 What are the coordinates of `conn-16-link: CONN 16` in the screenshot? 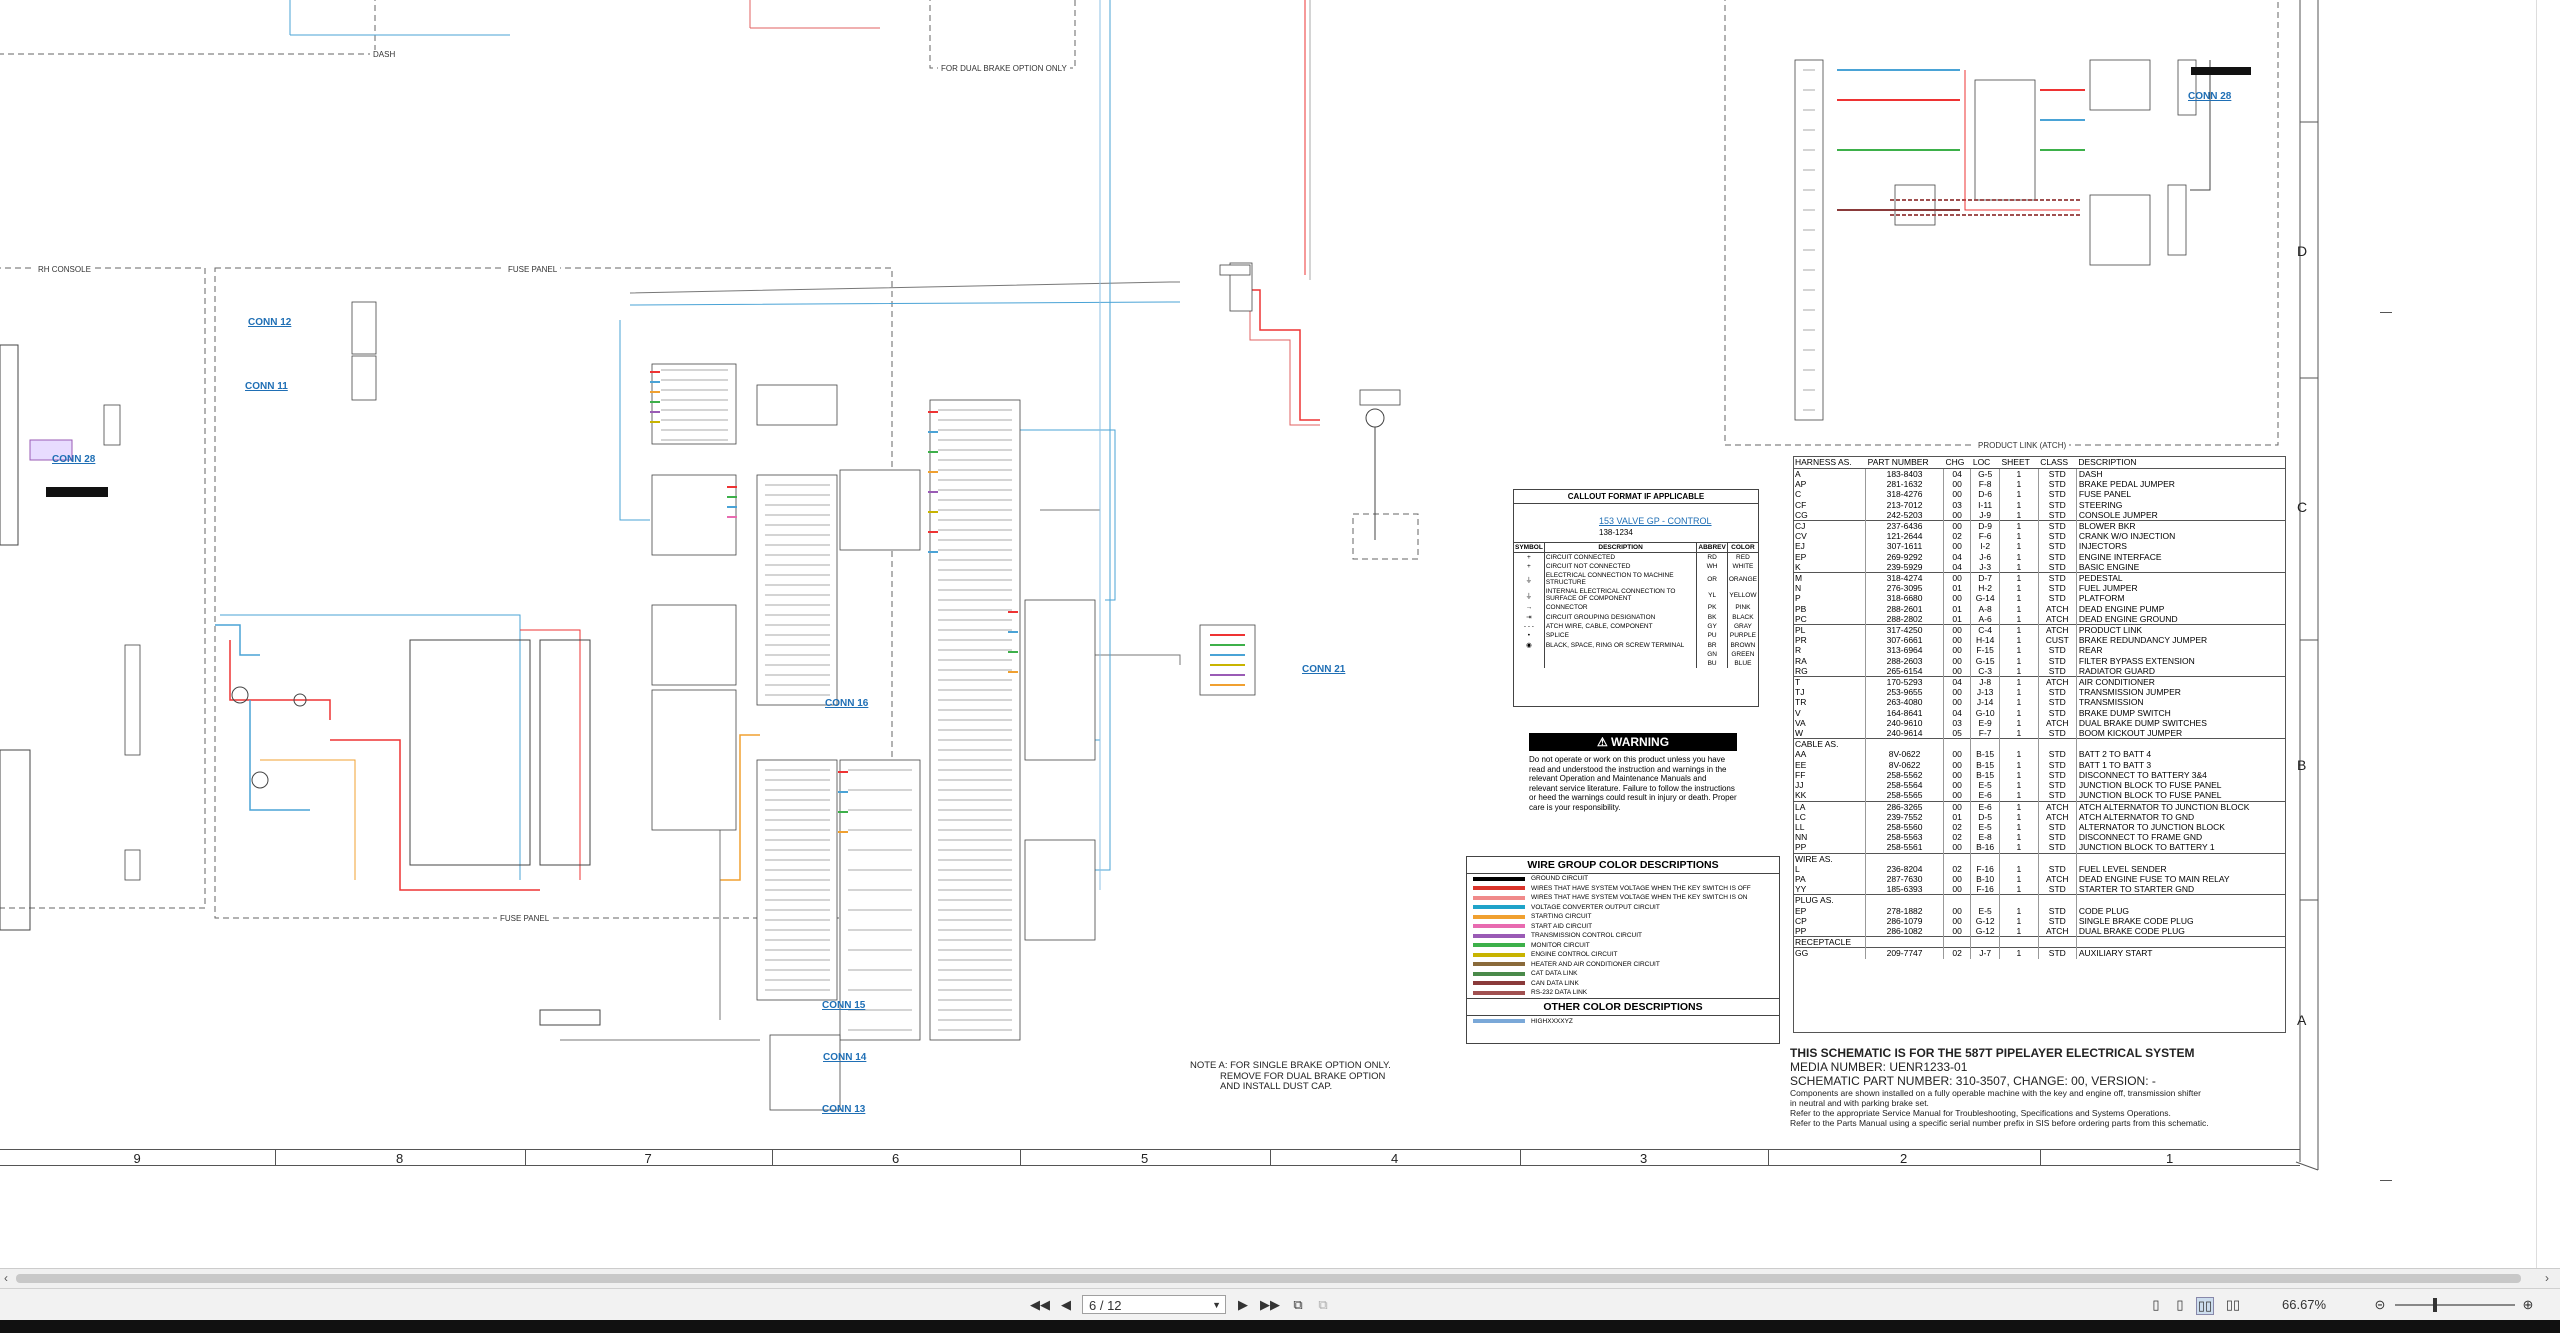 It's located at (846, 703).